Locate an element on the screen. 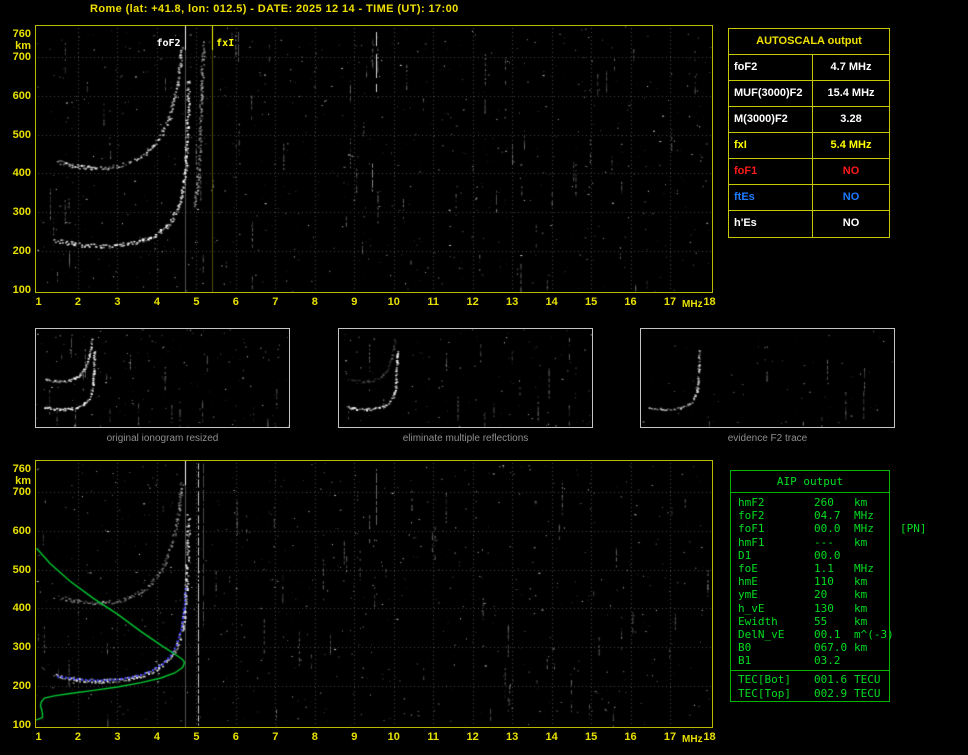 The image size is (968, 755). autoscala-row: h'Es NO is located at coordinates (809, 224).